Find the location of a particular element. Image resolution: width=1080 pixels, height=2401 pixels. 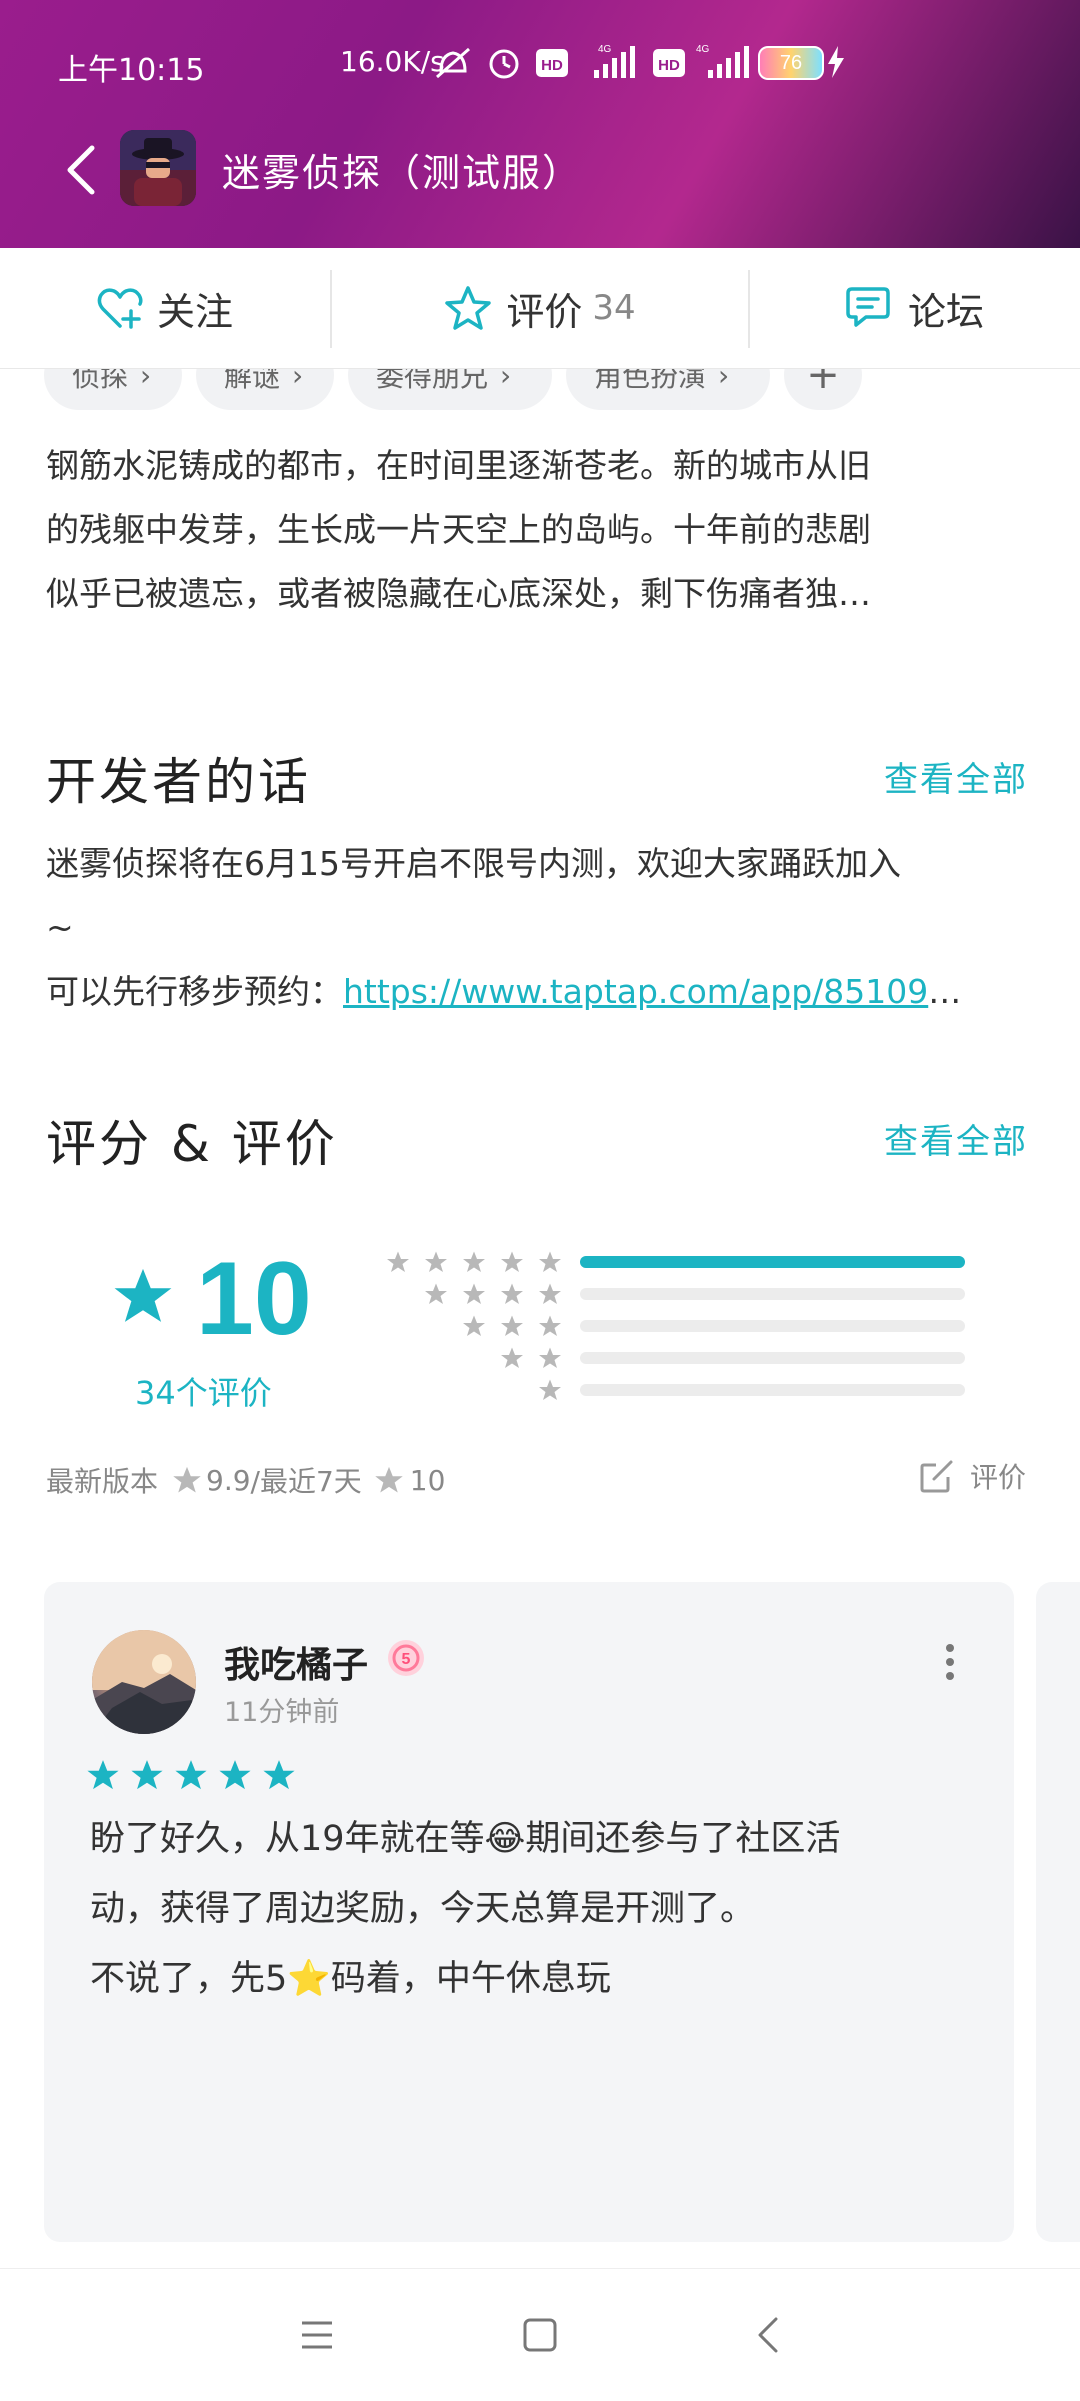

tag-label: 角色扮演 is located at coordinates (650, 381).